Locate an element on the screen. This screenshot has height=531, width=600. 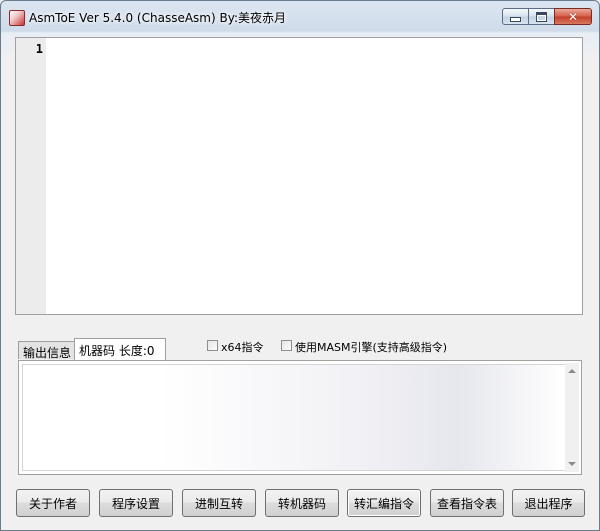
window-title: AsmToE Ver 5.4.0 (ChasseAsm) By:美夜赤月 is located at coordinates (157, 18).